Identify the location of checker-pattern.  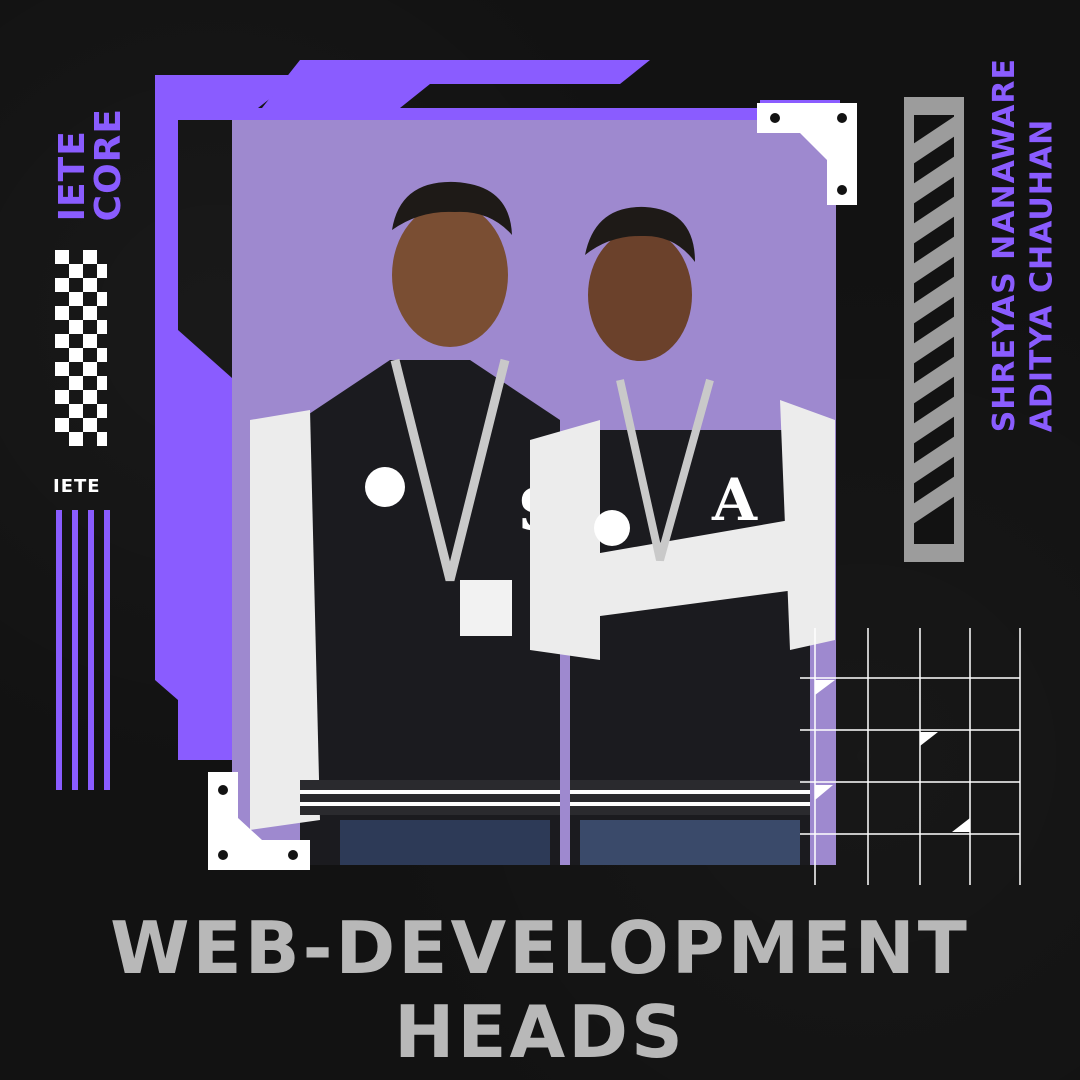
(81, 348).